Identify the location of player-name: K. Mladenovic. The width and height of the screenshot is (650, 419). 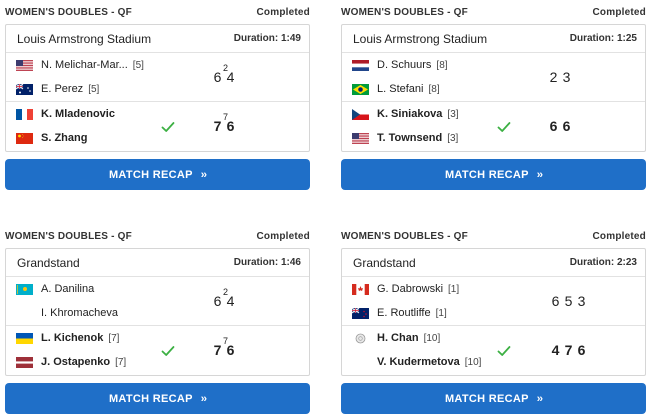
(78, 114).